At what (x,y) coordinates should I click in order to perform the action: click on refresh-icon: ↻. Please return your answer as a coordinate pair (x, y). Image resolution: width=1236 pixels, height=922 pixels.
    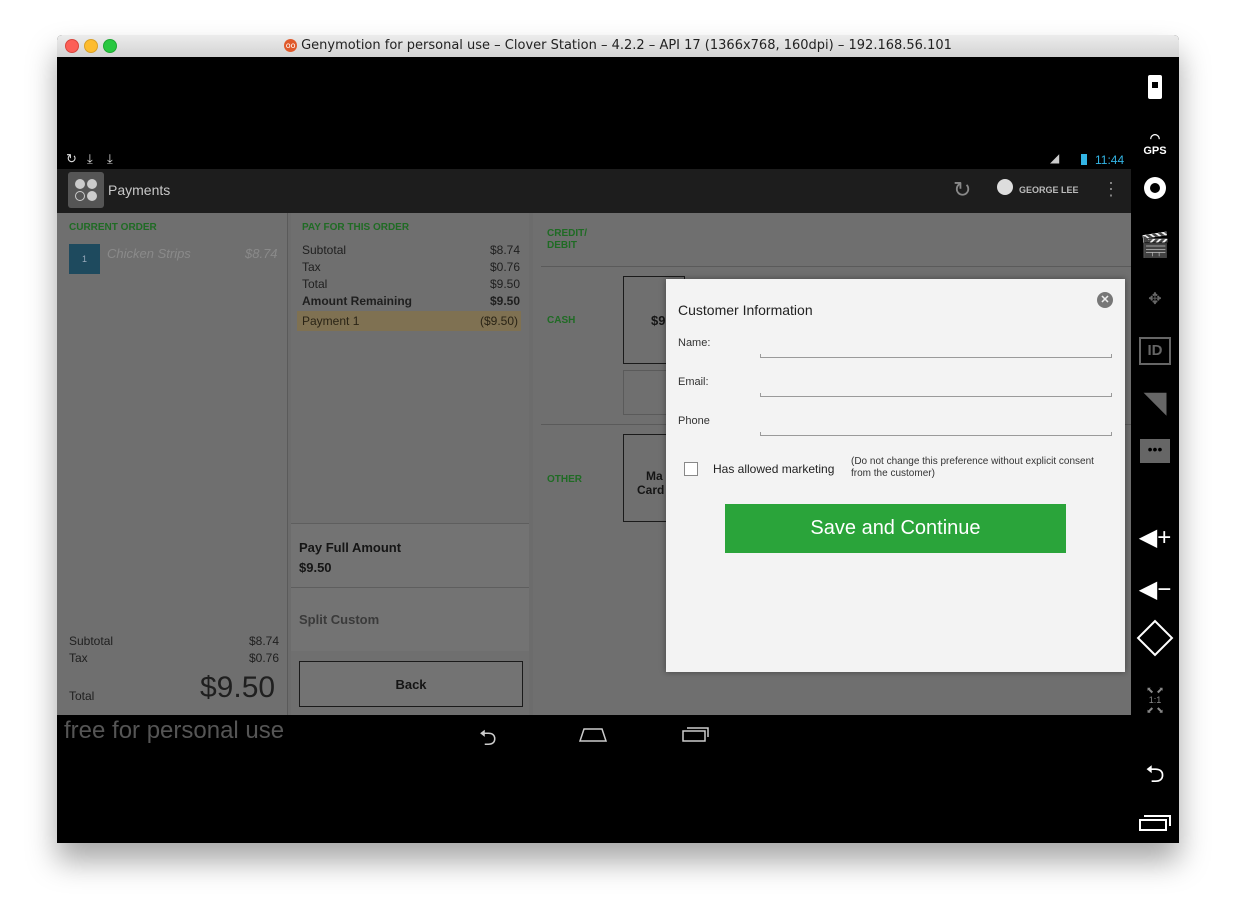
    Looking at the image, I should click on (962, 190).